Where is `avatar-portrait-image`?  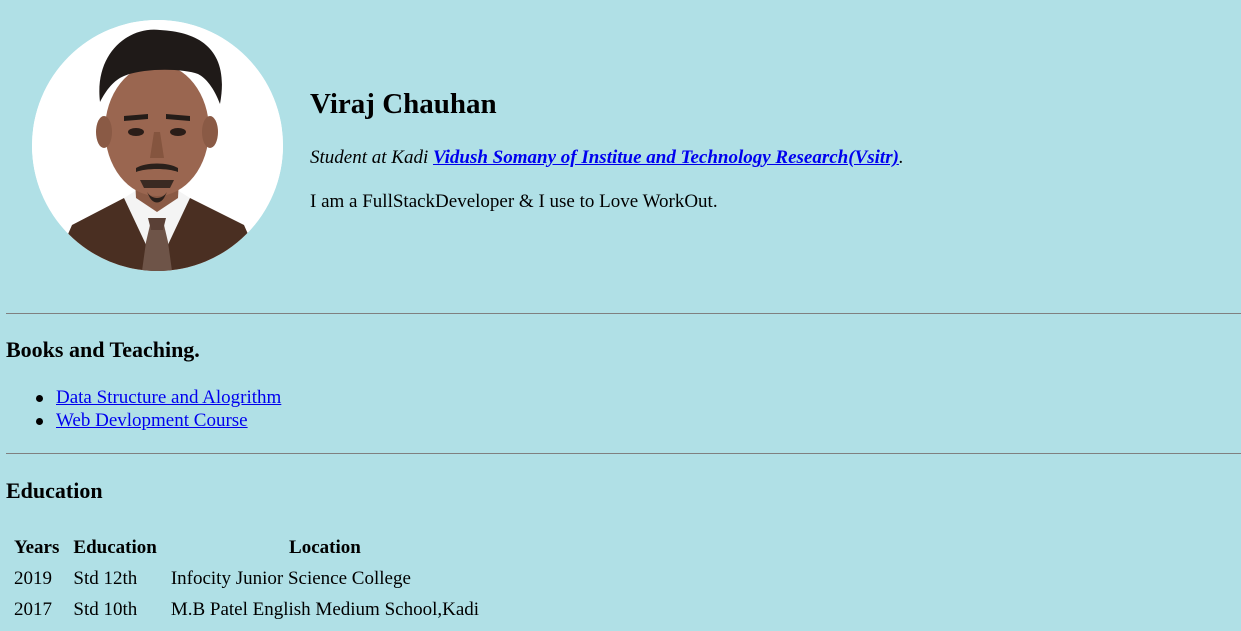 avatar-portrait-image is located at coordinates (157, 145).